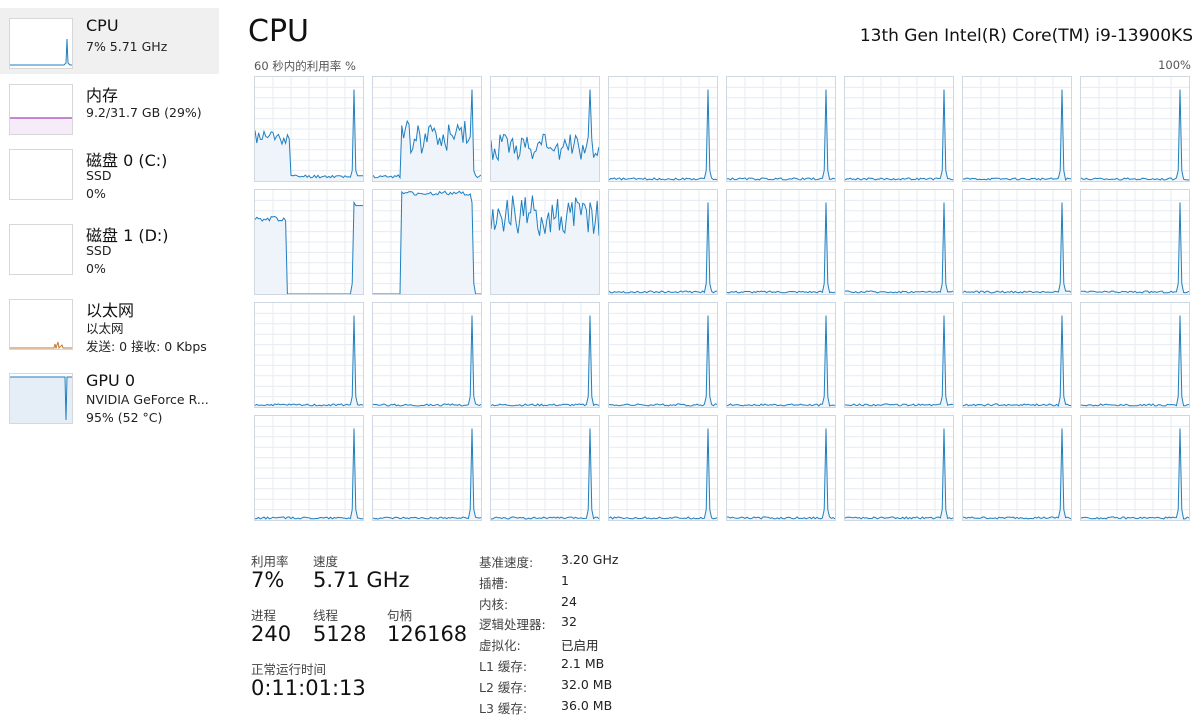 The height and width of the screenshot is (720, 1197). I want to click on spec-label: 基准速度:, so click(506, 562).